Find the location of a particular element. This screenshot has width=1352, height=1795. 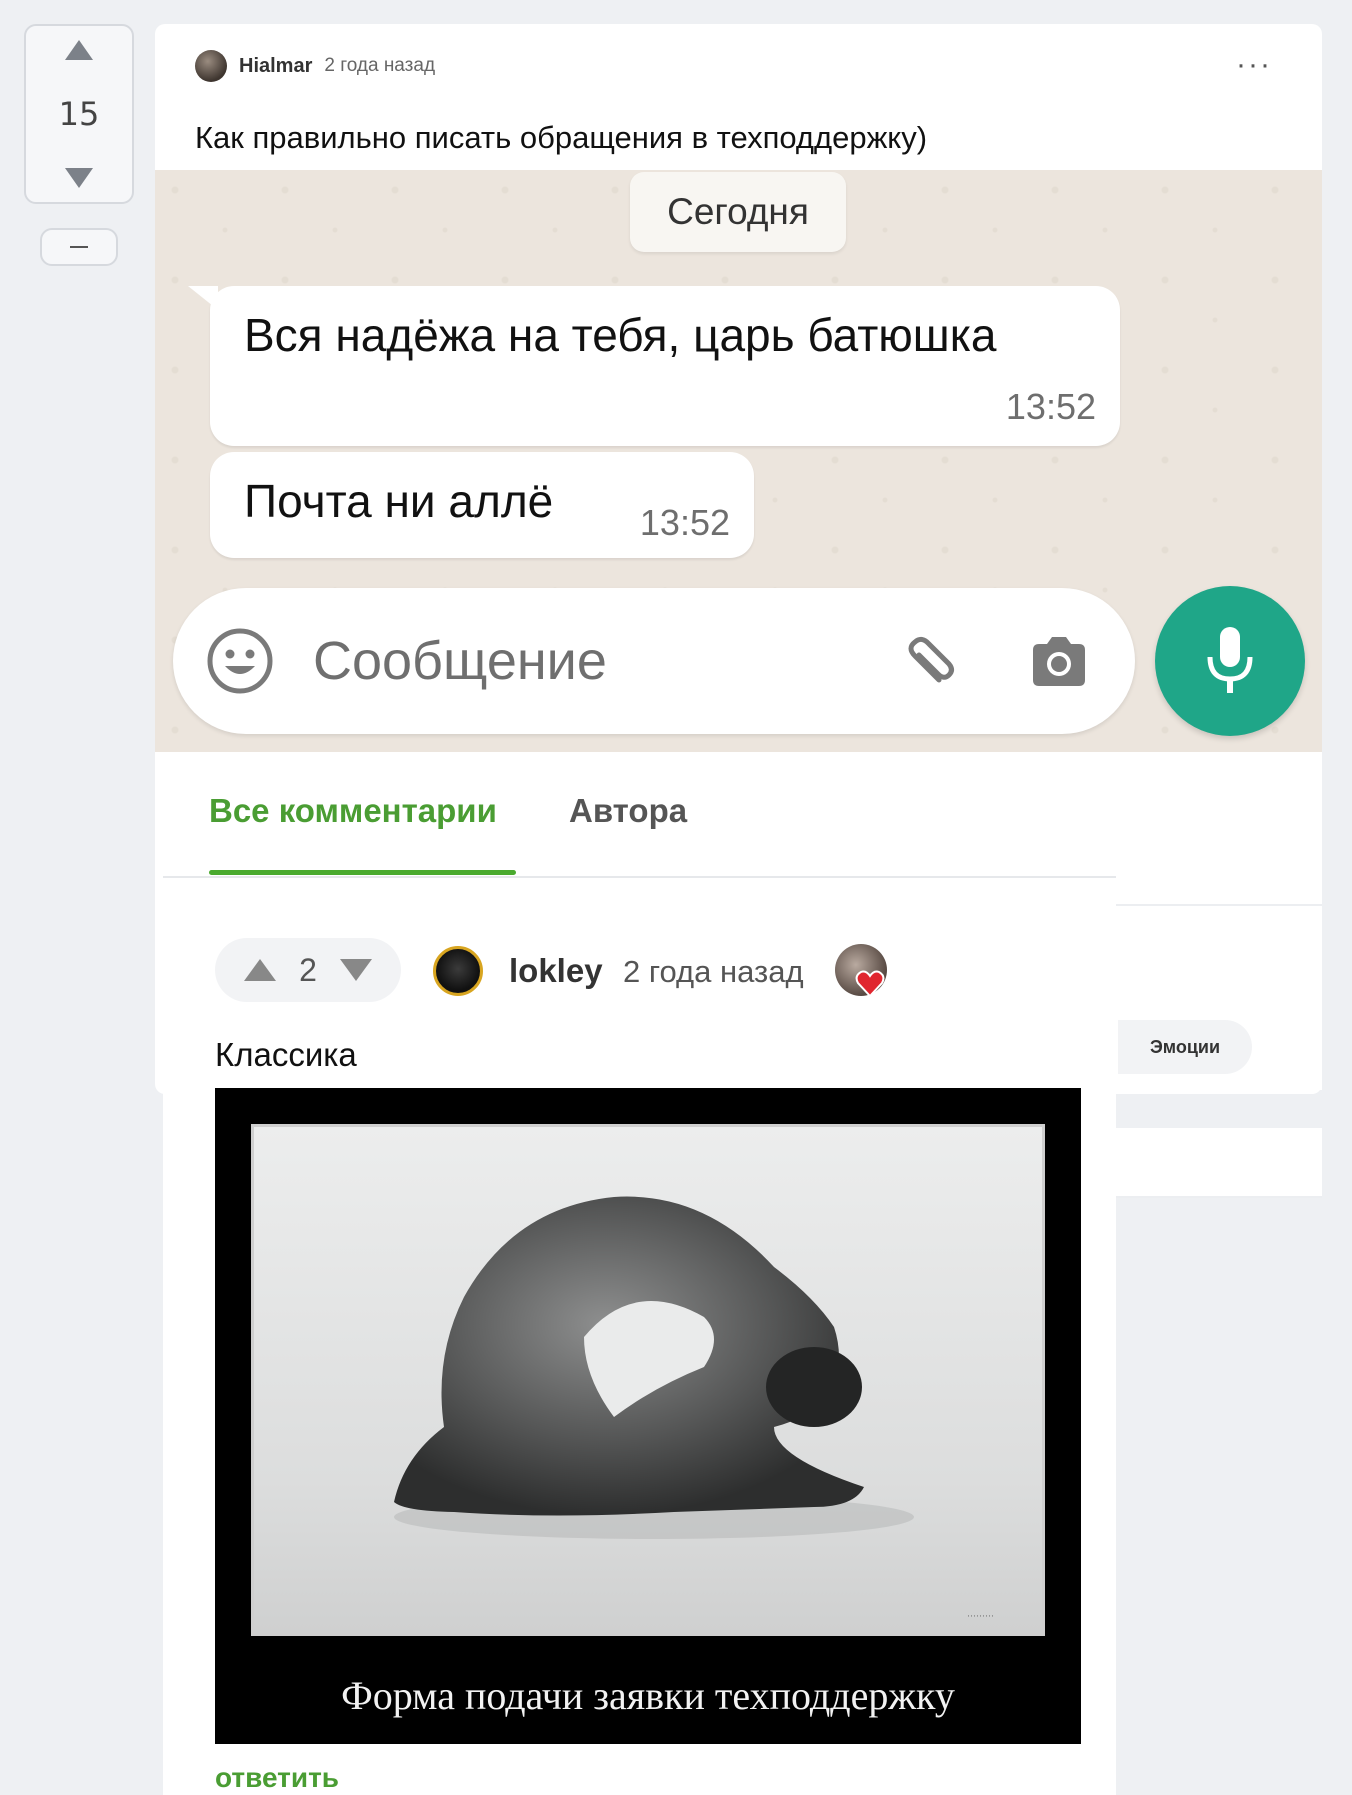

chat-message-text: Вся надёжа на тебя, царь батюшка is located at coordinates (620, 335).